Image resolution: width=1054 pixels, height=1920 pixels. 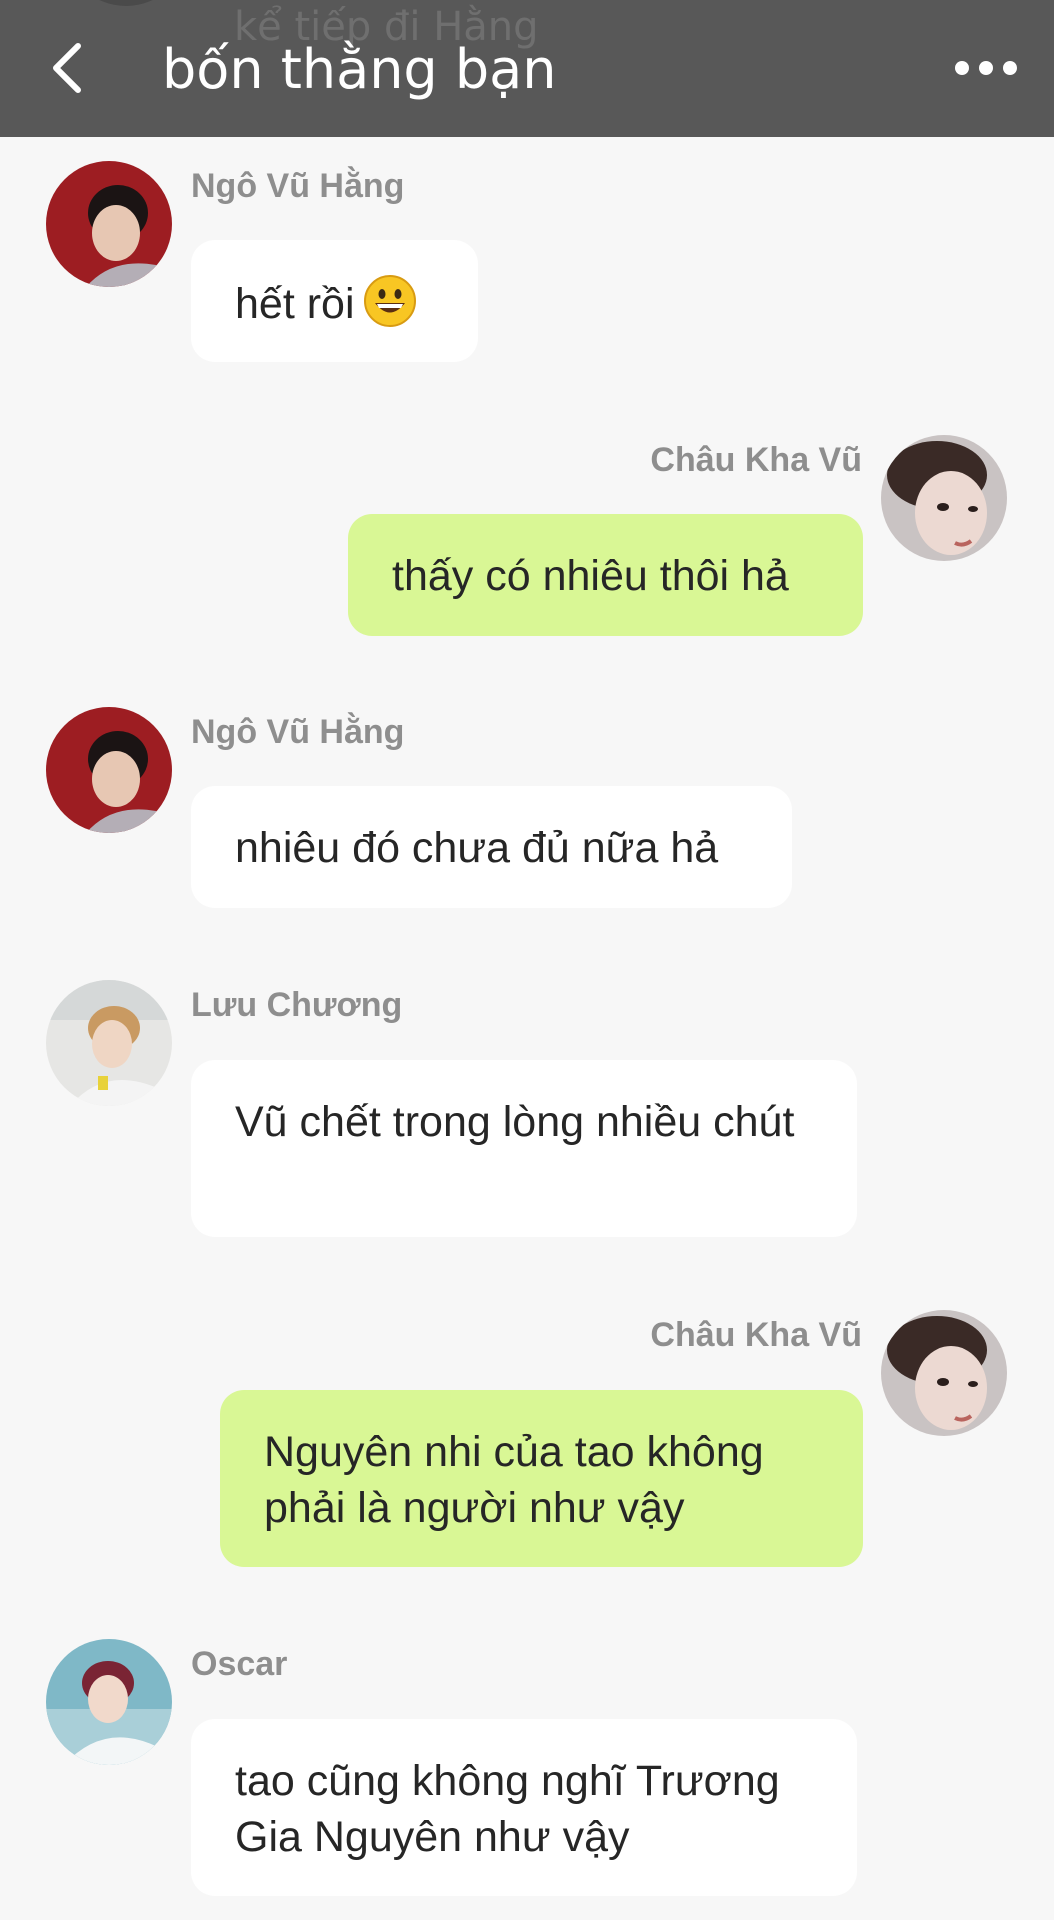 What do you see at coordinates (109, 1043) in the screenshot?
I see `avatar-luu-chuong` at bounding box center [109, 1043].